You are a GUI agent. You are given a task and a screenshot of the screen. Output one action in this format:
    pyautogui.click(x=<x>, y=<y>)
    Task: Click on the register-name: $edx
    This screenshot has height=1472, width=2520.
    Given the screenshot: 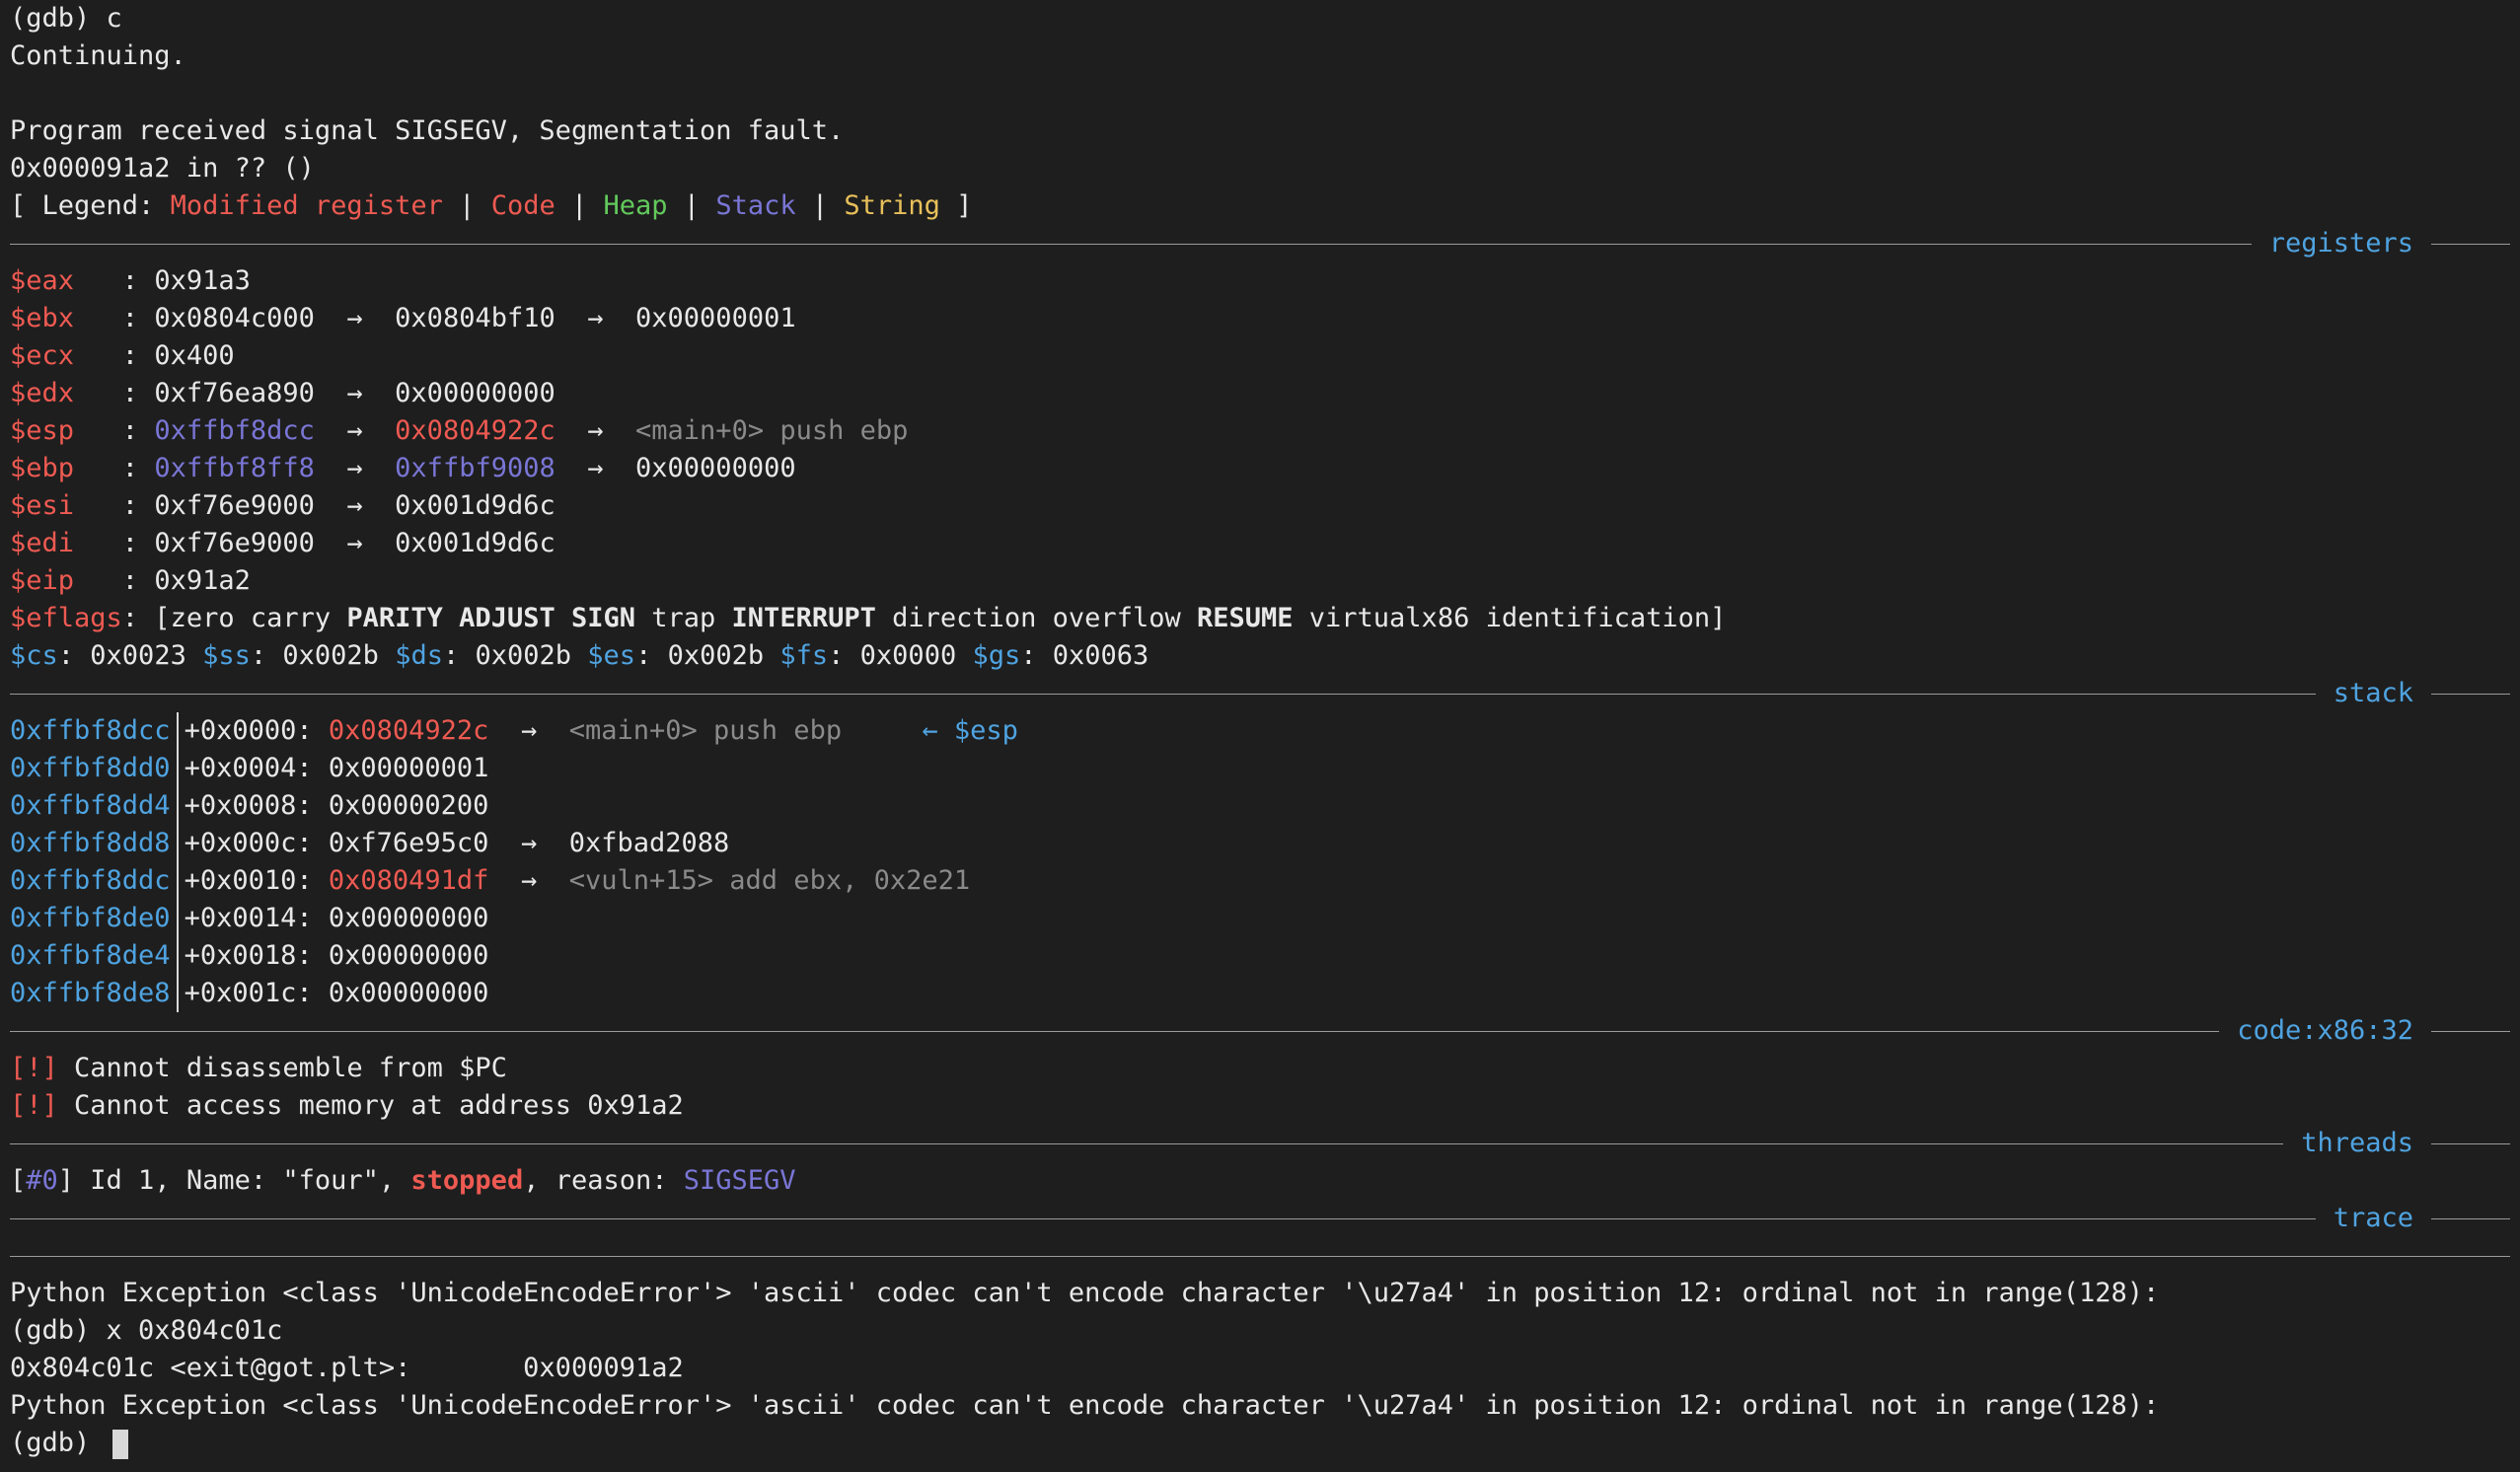 What is the action you would take?
    pyautogui.click(x=42, y=393)
    